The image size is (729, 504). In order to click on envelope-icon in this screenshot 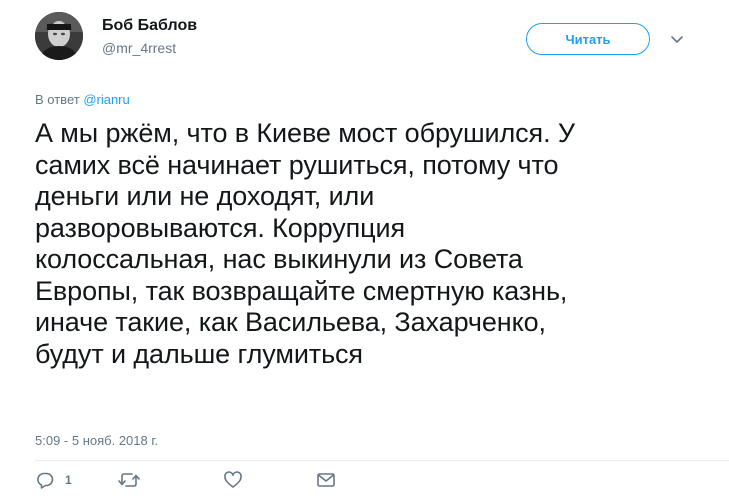, I will do `click(326, 480)`.